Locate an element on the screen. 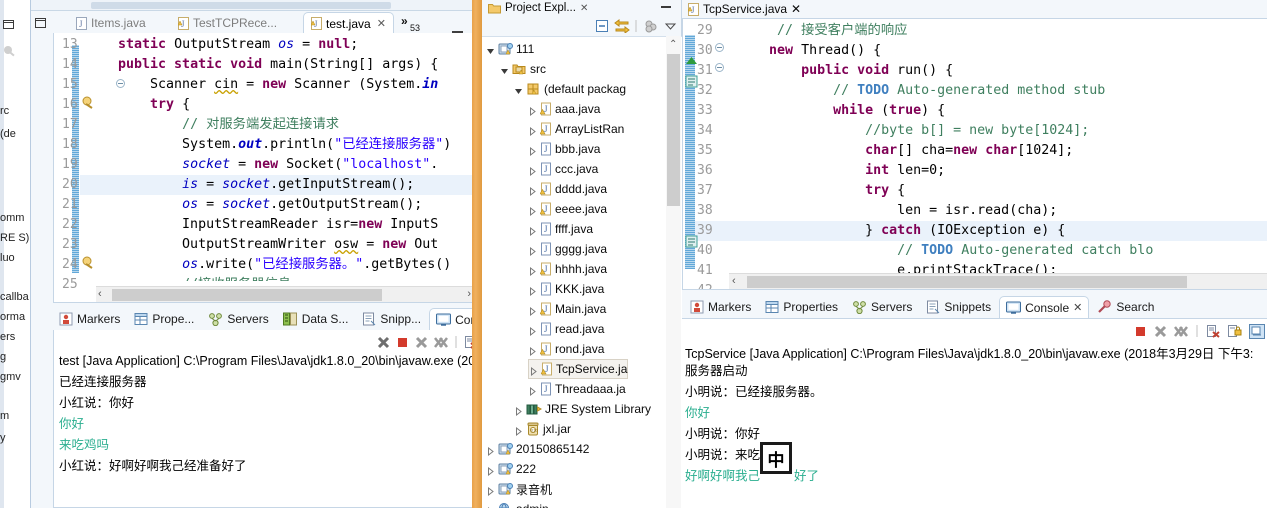  tree-item-eeee-java: Jeeee.java is located at coordinates (567, 209).